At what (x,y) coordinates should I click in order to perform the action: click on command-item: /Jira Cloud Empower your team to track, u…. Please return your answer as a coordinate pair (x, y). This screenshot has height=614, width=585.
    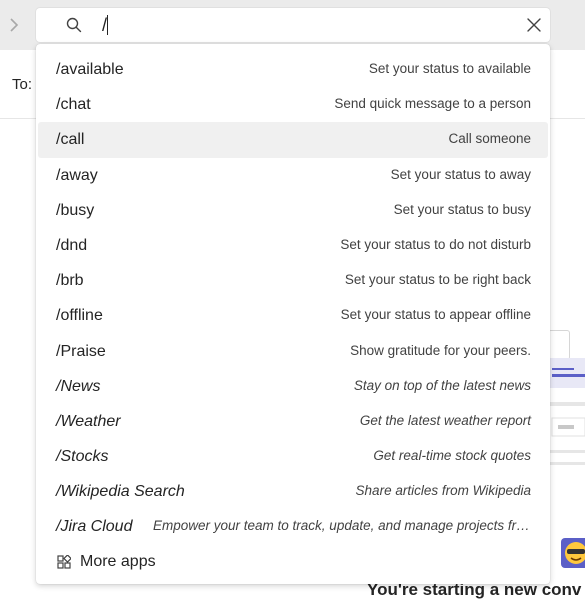
    Looking at the image, I should click on (293, 526).